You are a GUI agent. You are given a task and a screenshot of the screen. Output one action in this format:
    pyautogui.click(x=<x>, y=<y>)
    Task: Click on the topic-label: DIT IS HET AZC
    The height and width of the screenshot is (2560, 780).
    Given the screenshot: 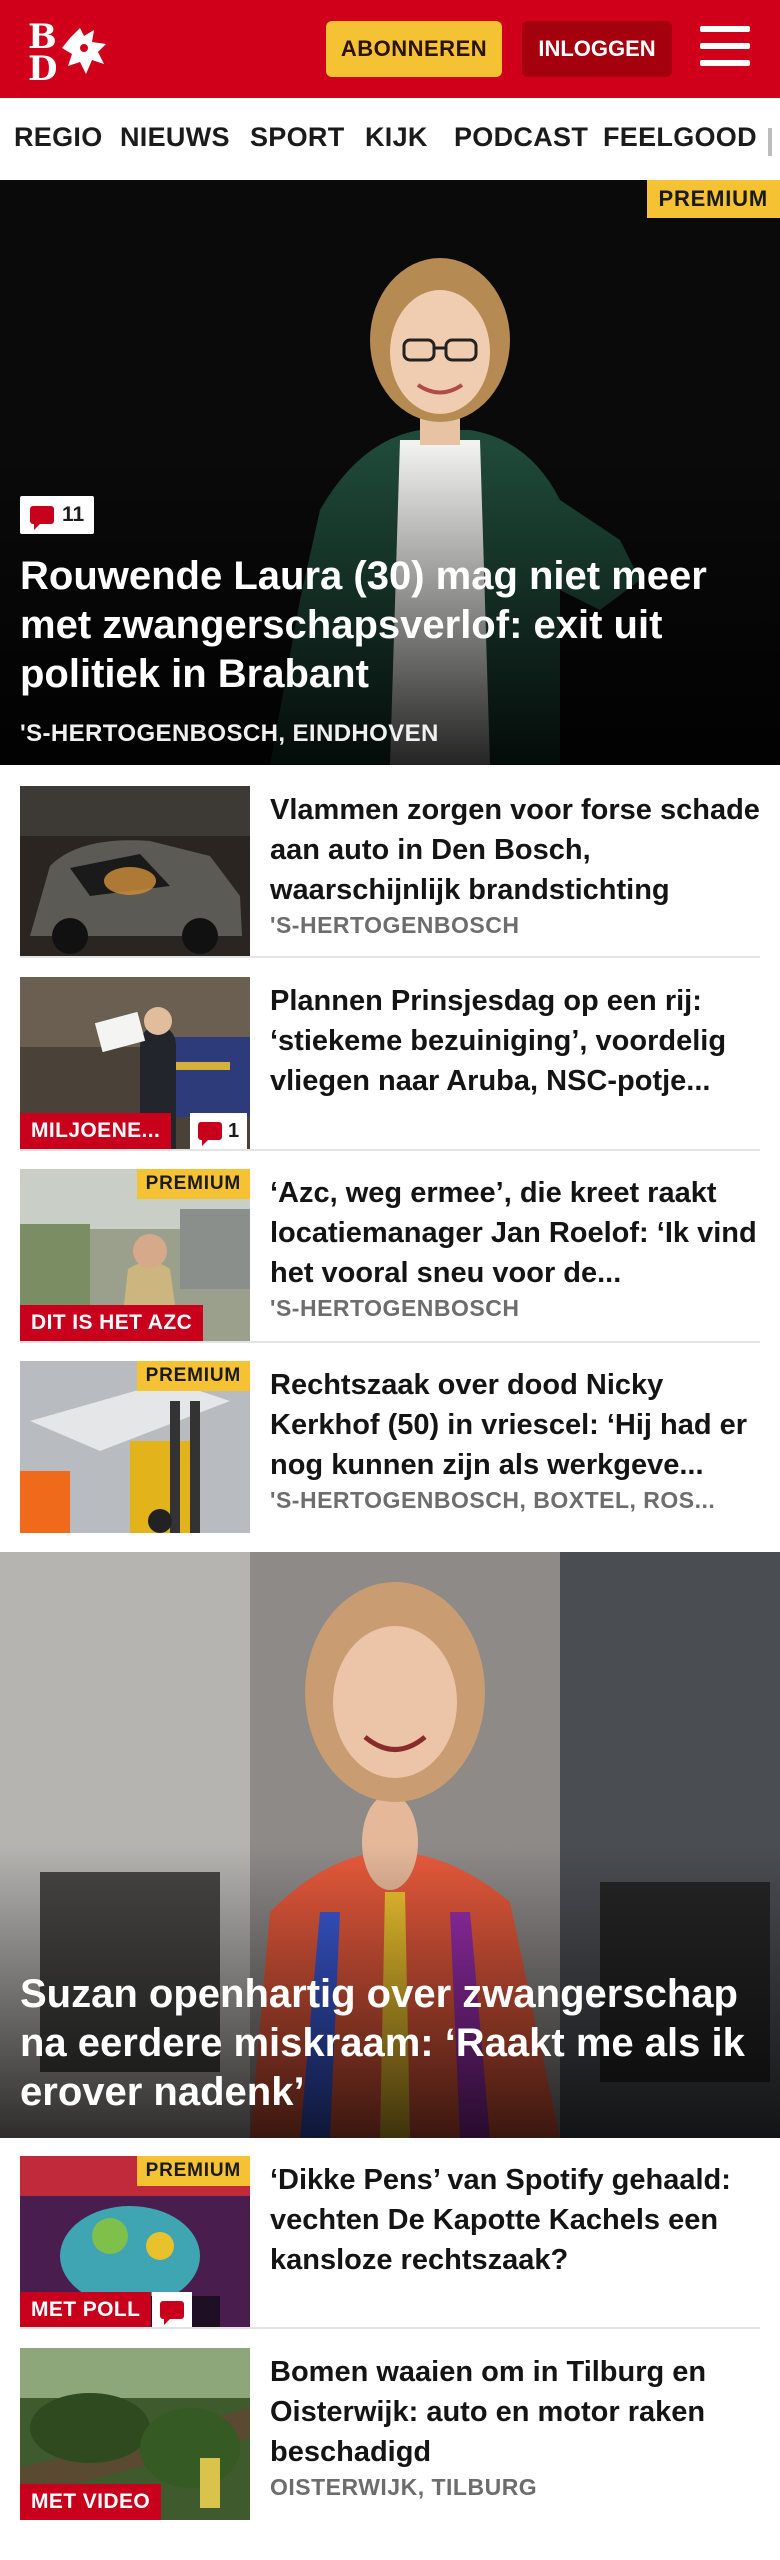 What is the action you would take?
    pyautogui.click(x=112, y=1323)
    